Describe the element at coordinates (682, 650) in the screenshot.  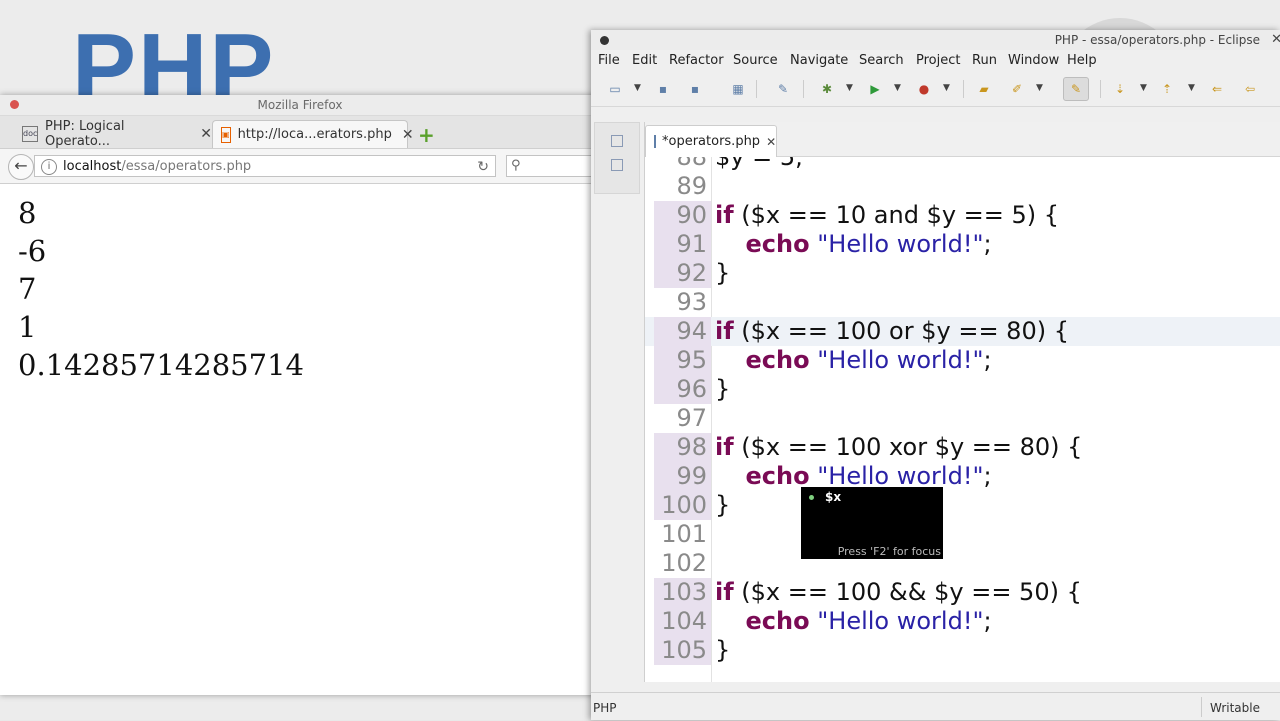
I see `line-number: 105` at that location.